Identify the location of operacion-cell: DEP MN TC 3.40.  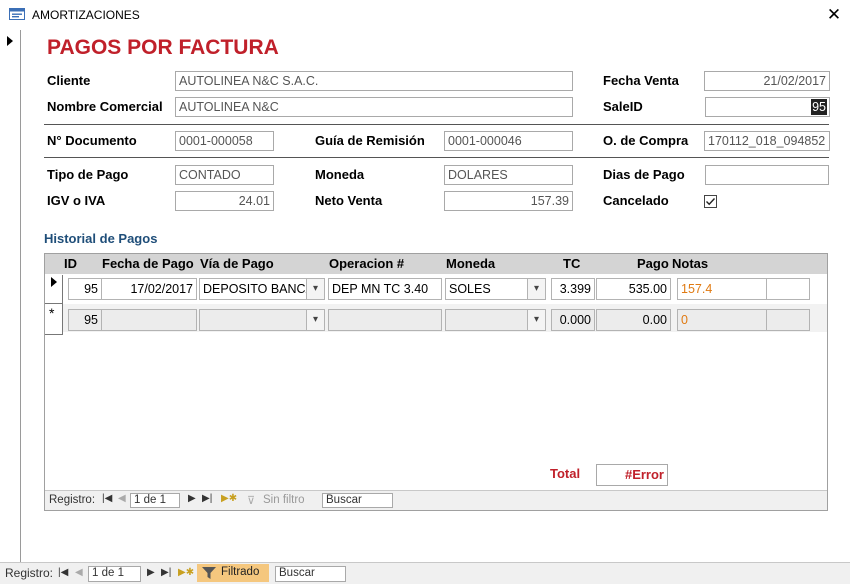
(385, 289).